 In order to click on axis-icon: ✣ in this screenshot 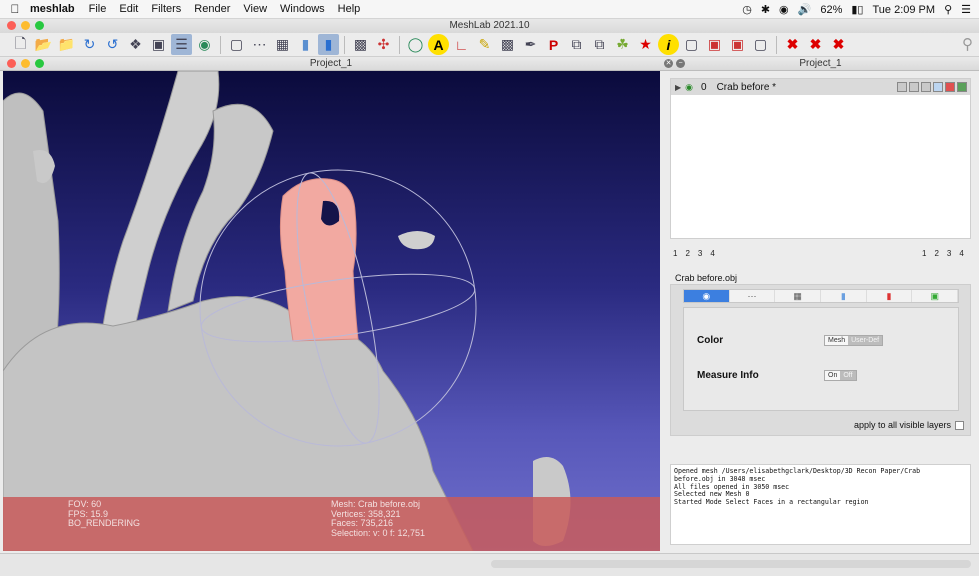, I will do `click(383, 44)`.